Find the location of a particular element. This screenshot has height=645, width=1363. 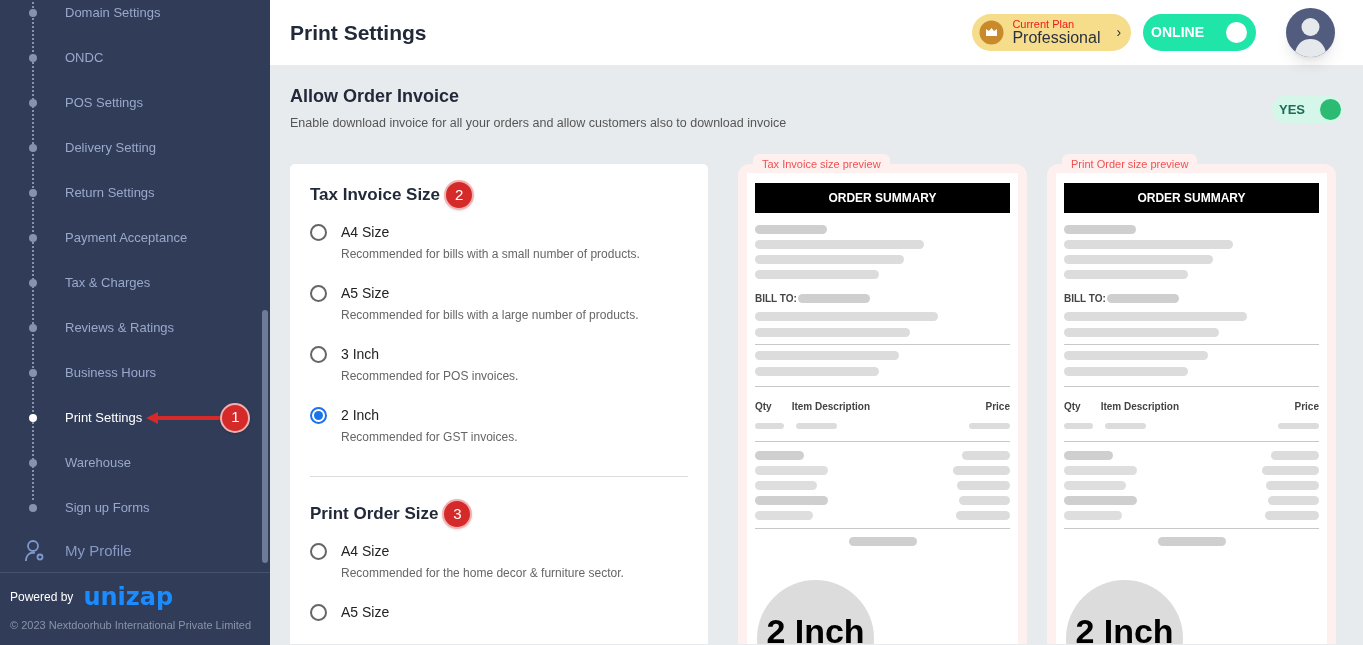

option-label: 3 Inch is located at coordinates (361, 354).